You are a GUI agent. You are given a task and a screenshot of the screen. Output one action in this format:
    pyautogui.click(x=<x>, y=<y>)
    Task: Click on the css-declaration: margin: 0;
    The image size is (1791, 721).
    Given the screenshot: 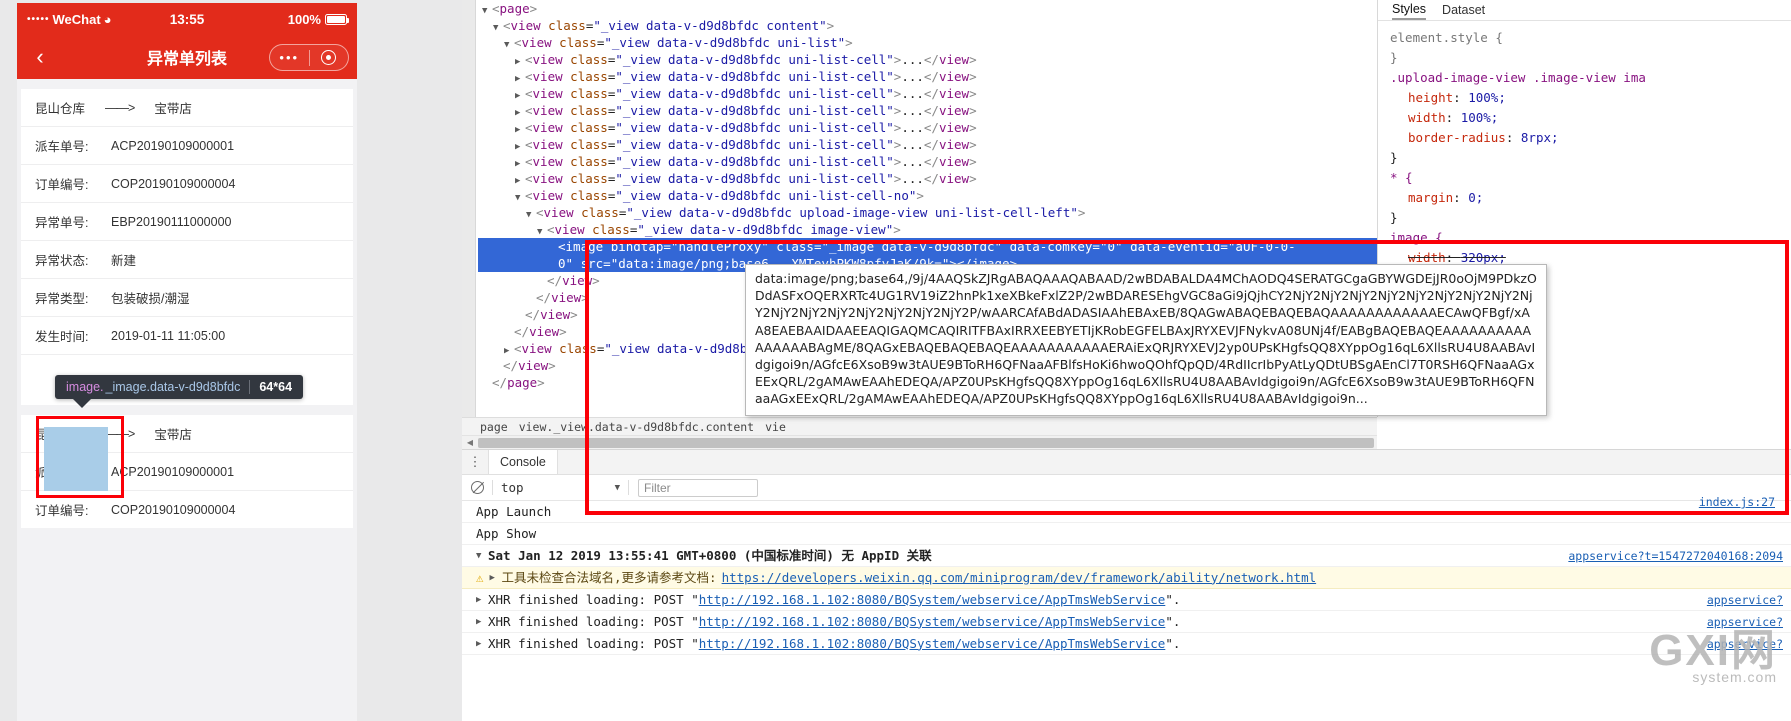 What is the action you would take?
    pyautogui.click(x=1584, y=198)
    